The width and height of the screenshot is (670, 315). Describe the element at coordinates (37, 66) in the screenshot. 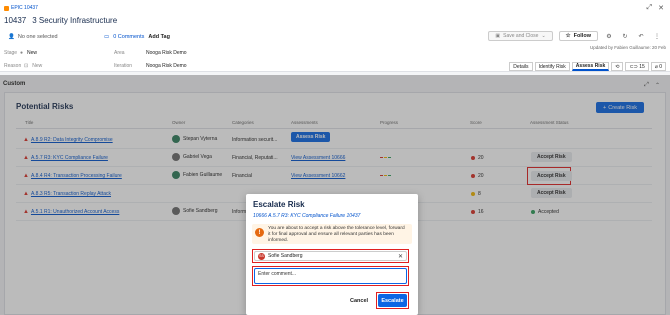

I see `reason-value: New` at that location.